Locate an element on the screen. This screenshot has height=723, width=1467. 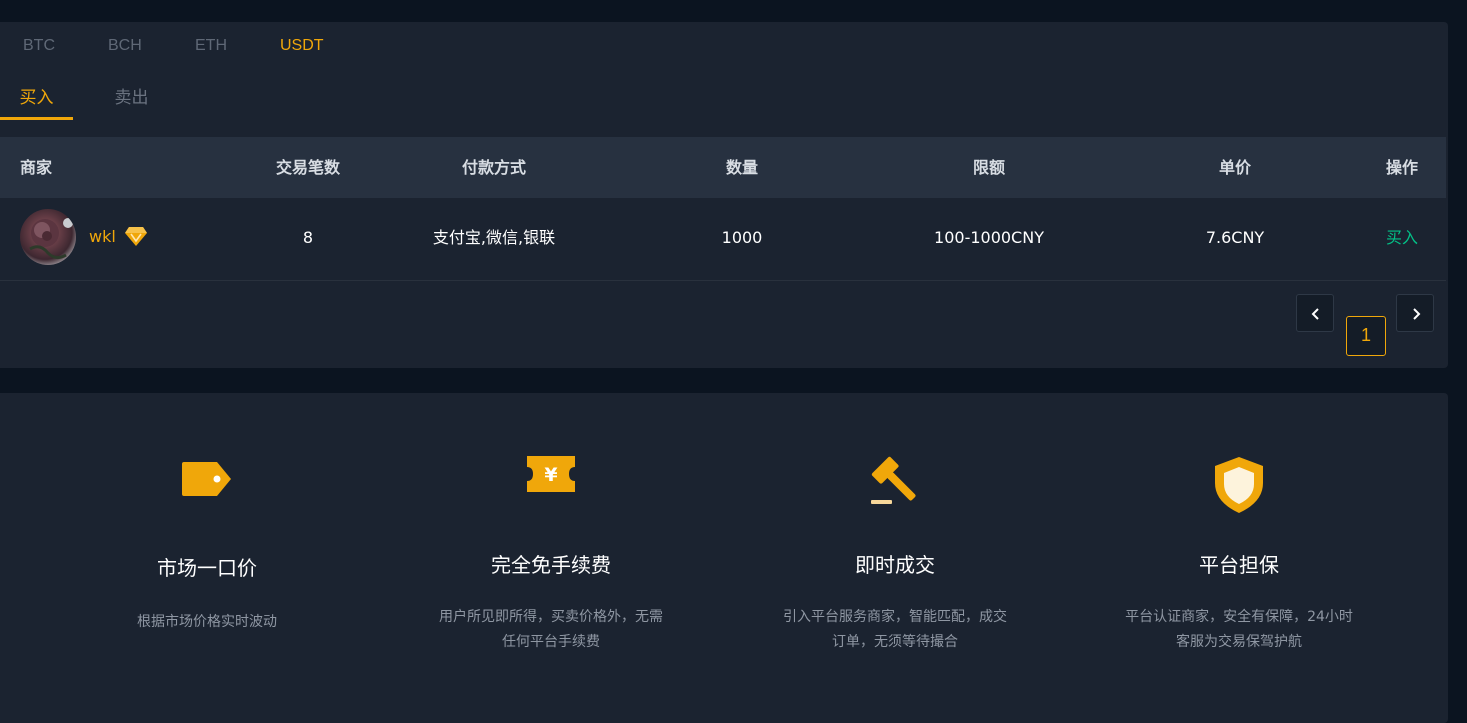
trade-side-tabs: 买入 卖出 is located at coordinates (150, 97).